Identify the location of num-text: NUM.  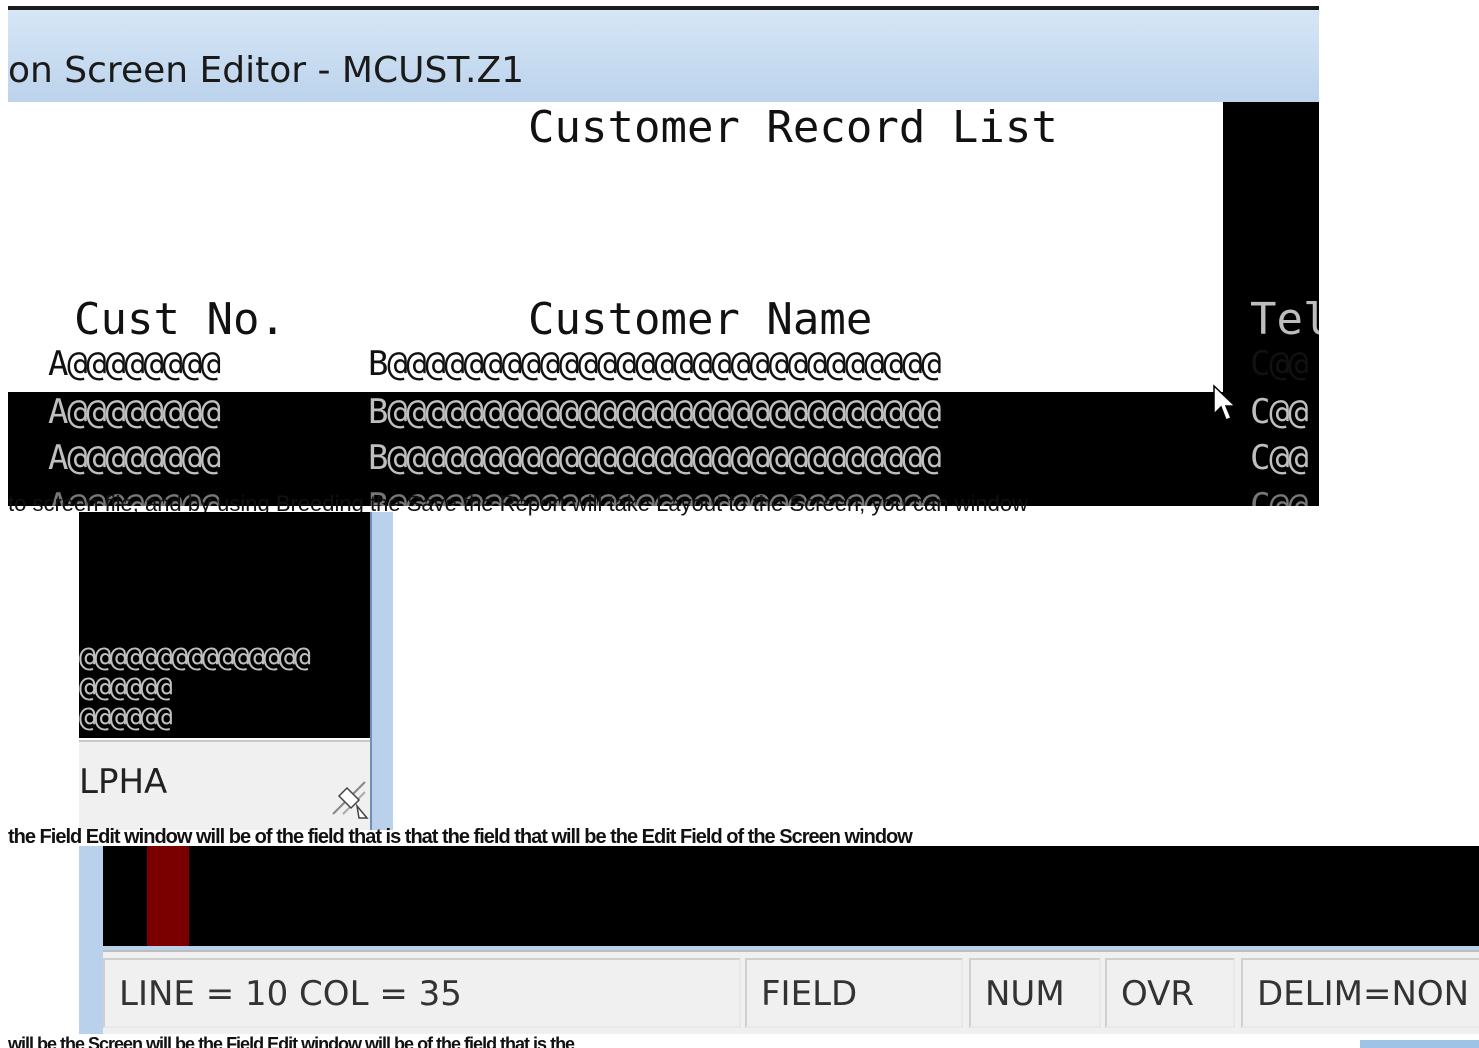
(1025, 994).